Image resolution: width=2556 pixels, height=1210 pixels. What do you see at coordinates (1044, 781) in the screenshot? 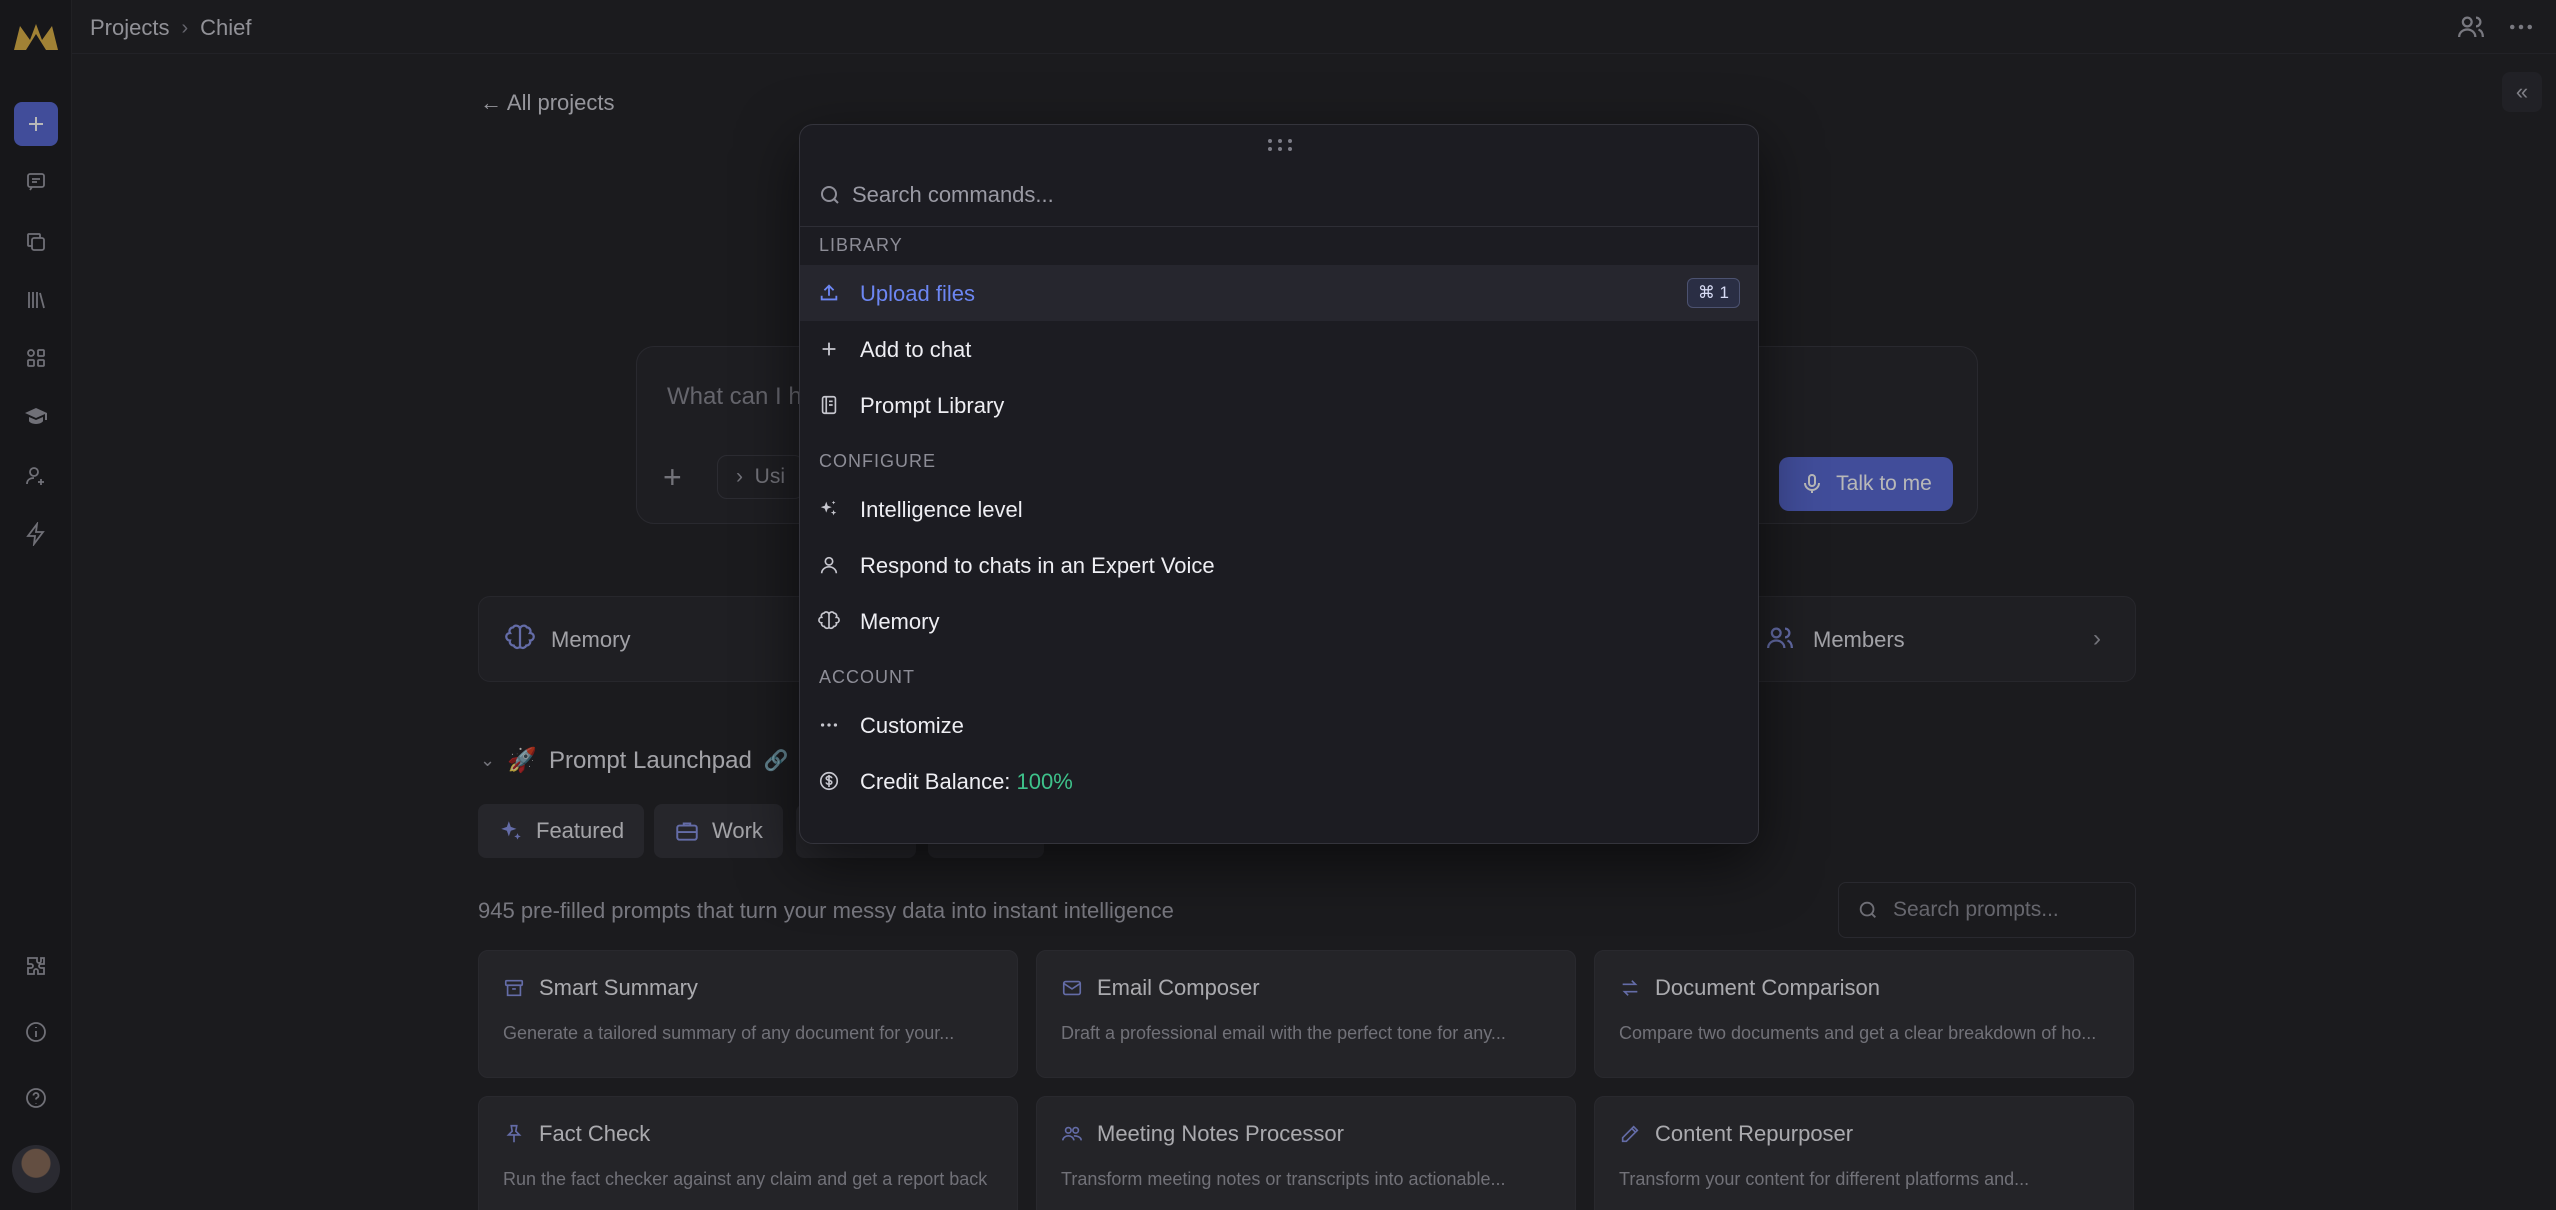
I see `credit-value: 100%` at bounding box center [1044, 781].